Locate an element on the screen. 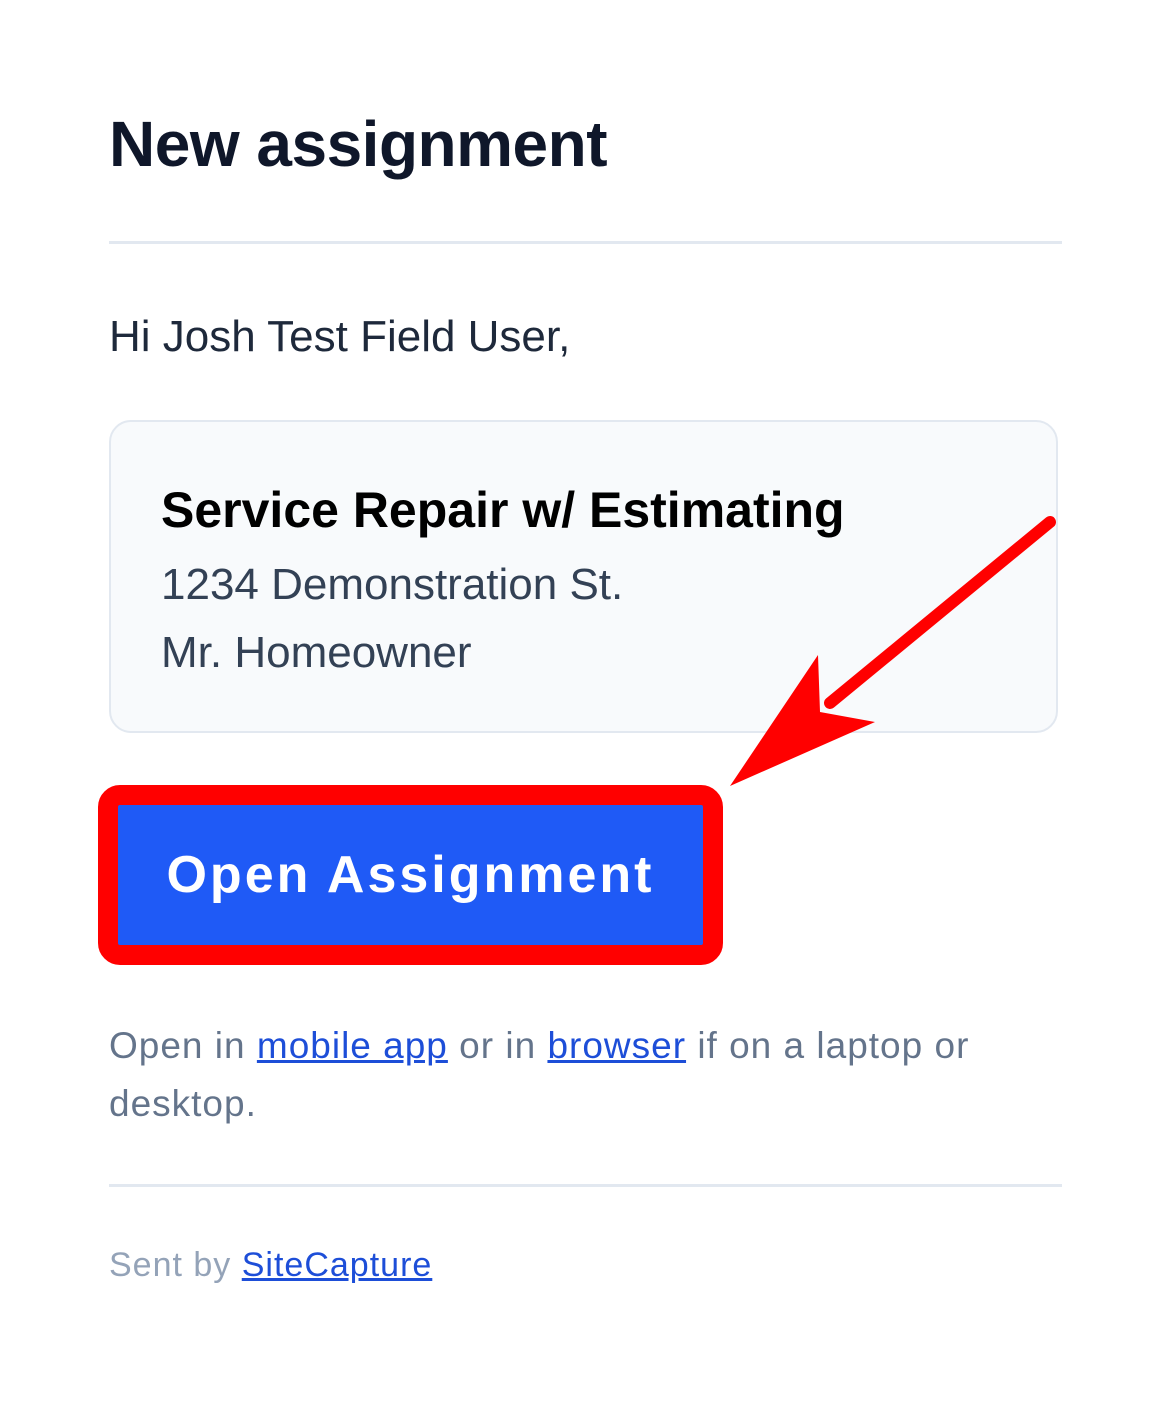 This screenshot has width=1170, height=1425. browser-link: browser is located at coordinates (616, 1045).